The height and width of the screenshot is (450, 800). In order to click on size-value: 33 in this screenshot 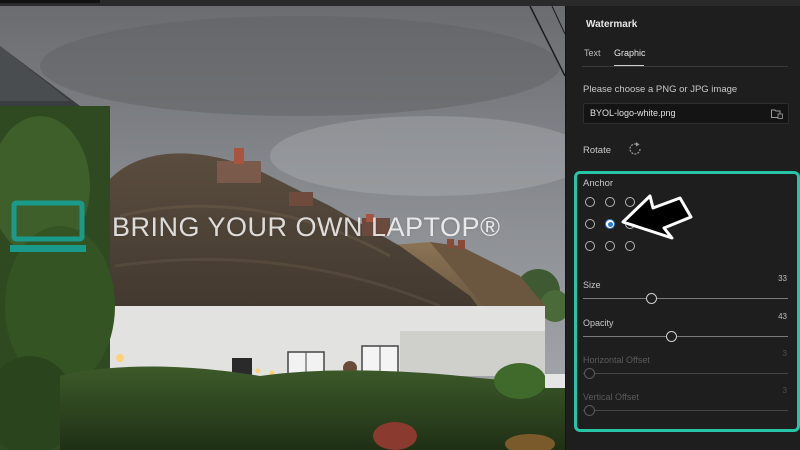, I will do `click(782, 278)`.